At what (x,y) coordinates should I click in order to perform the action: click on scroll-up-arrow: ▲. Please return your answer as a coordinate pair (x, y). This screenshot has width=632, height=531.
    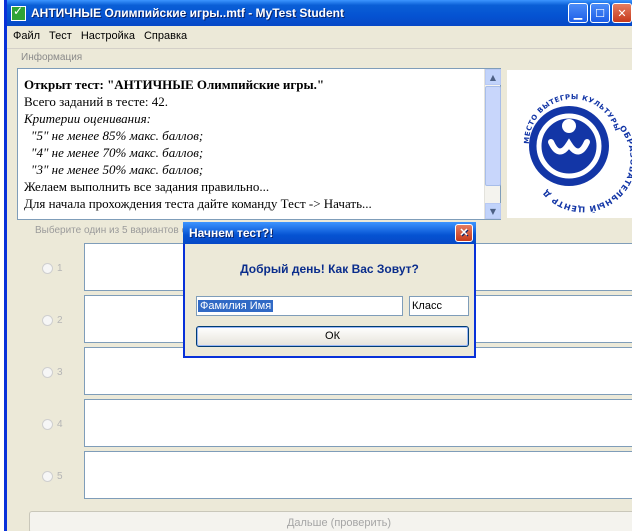
    Looking at the image, I should click on (493, 77).